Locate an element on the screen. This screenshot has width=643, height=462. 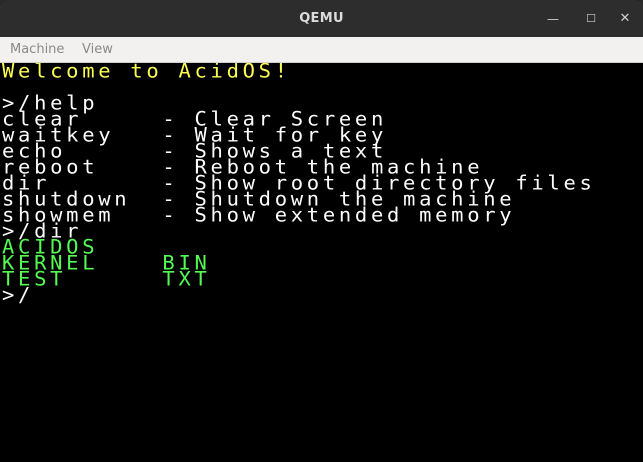
terminal-line-welcome: Welcome to AcidOS! is located at coordinates (146, 72).